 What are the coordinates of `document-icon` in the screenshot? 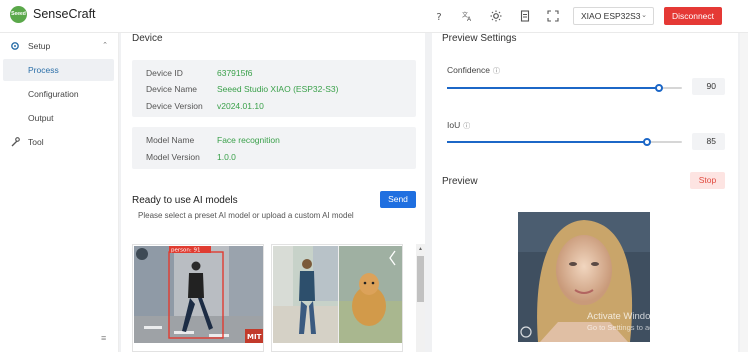 It's located at (525, 16).